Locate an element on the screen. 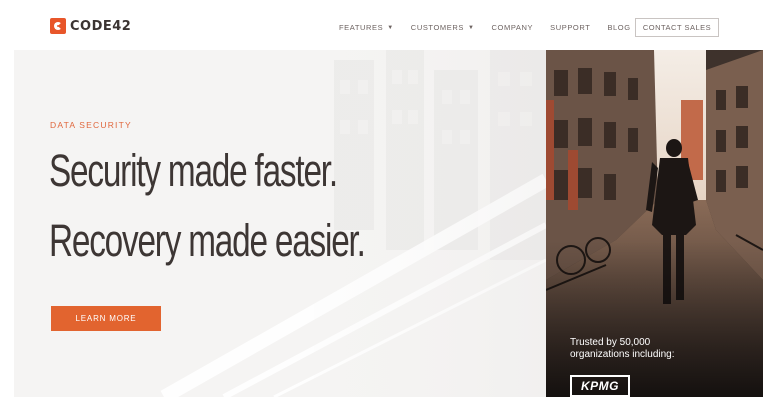 The width and height of the screenshot is (775, 411). nav-item-label: CUSTOMERS is located at coordinates (437, 27).